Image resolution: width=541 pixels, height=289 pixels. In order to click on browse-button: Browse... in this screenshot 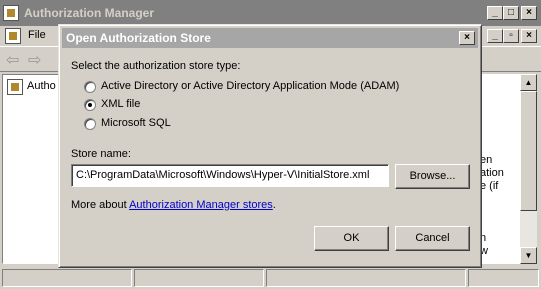, I will do `click(432, 176)`.